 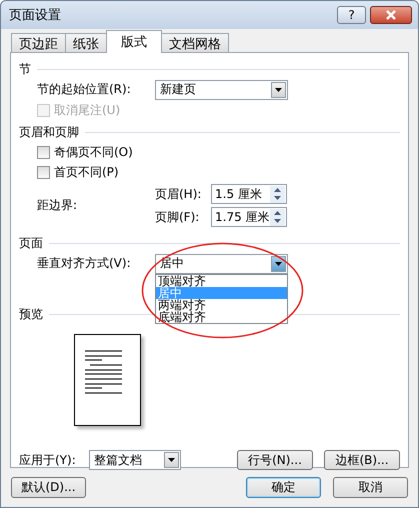 What do you see at coordinates (172, 263) in the screenshot?
I see `select-value: 居中` at bounding box center [172, 263].